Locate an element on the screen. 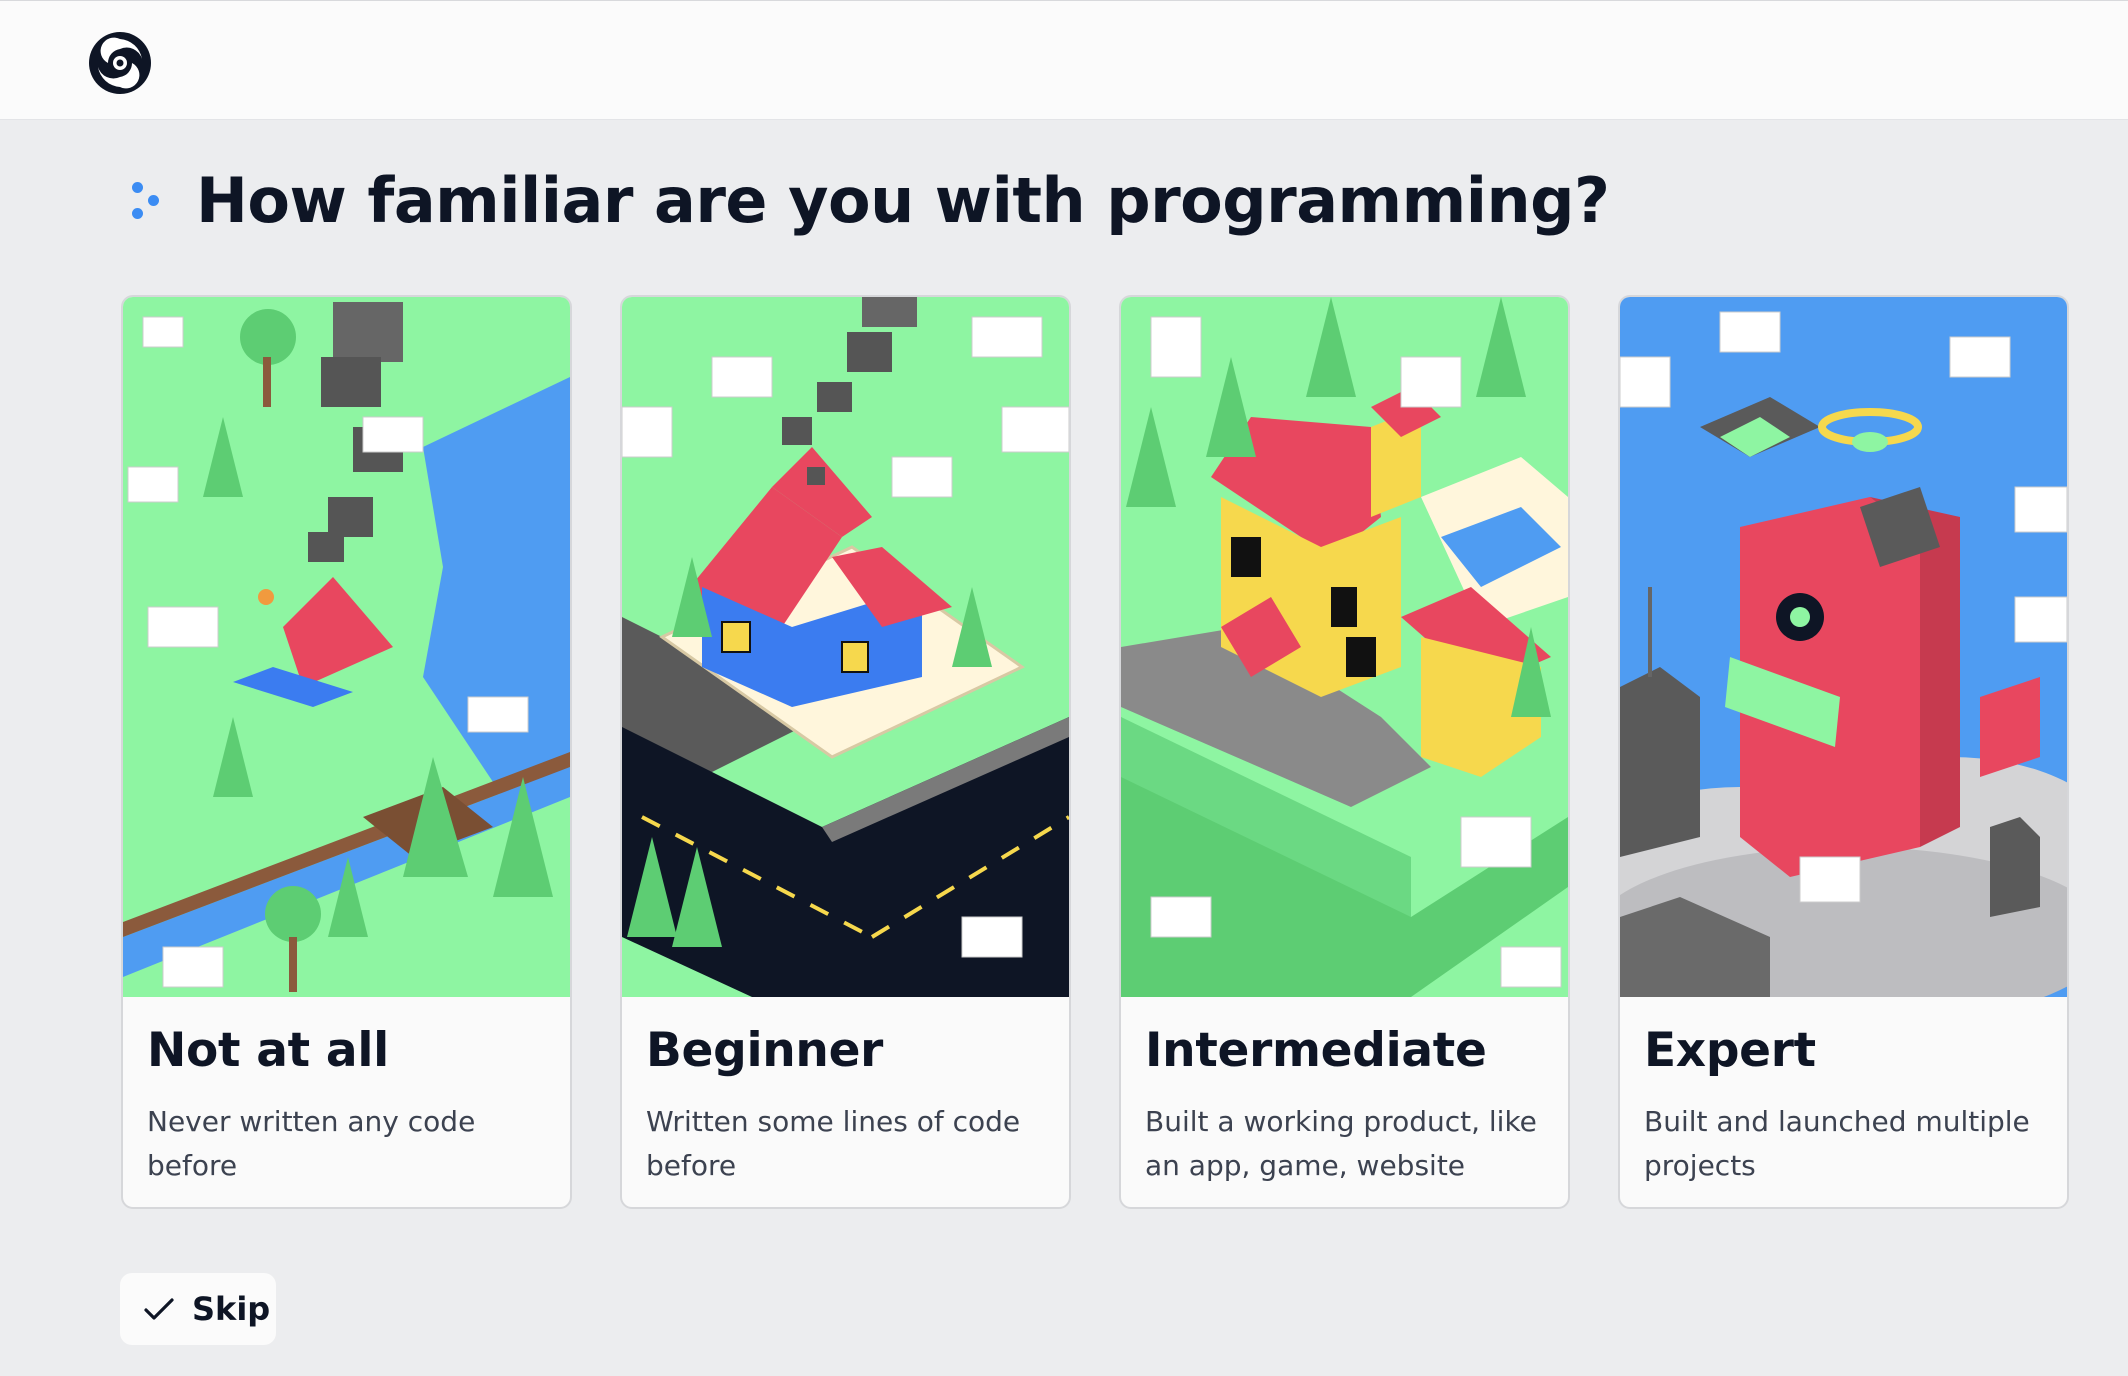 The height and width of the screenshot is (1376, 2128). option-description: Built and launched multiple projects is located at coordinates (1837, 1143).